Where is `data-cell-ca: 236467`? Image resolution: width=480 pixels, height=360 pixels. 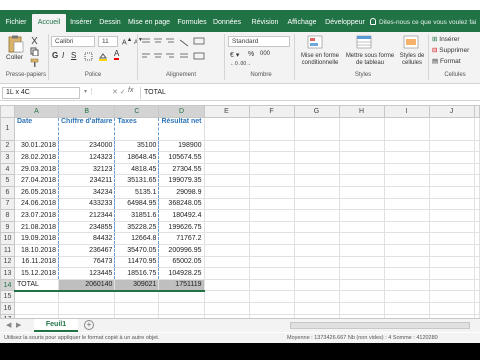 data-cell-ca: 236467 is located at coordinates (86, 250).